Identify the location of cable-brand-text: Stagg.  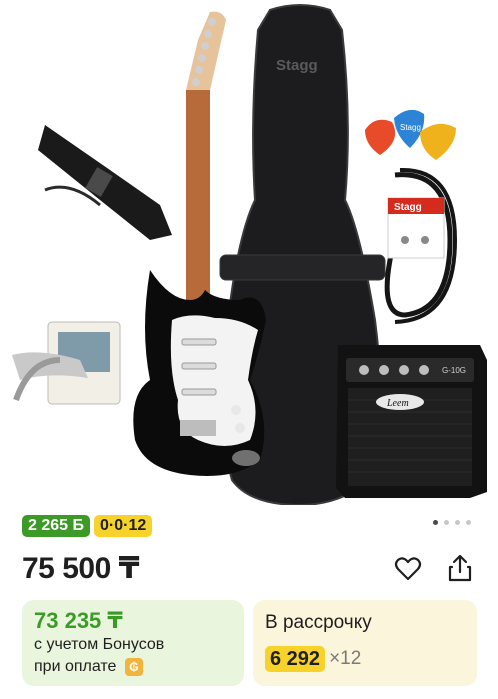
(408, 207).